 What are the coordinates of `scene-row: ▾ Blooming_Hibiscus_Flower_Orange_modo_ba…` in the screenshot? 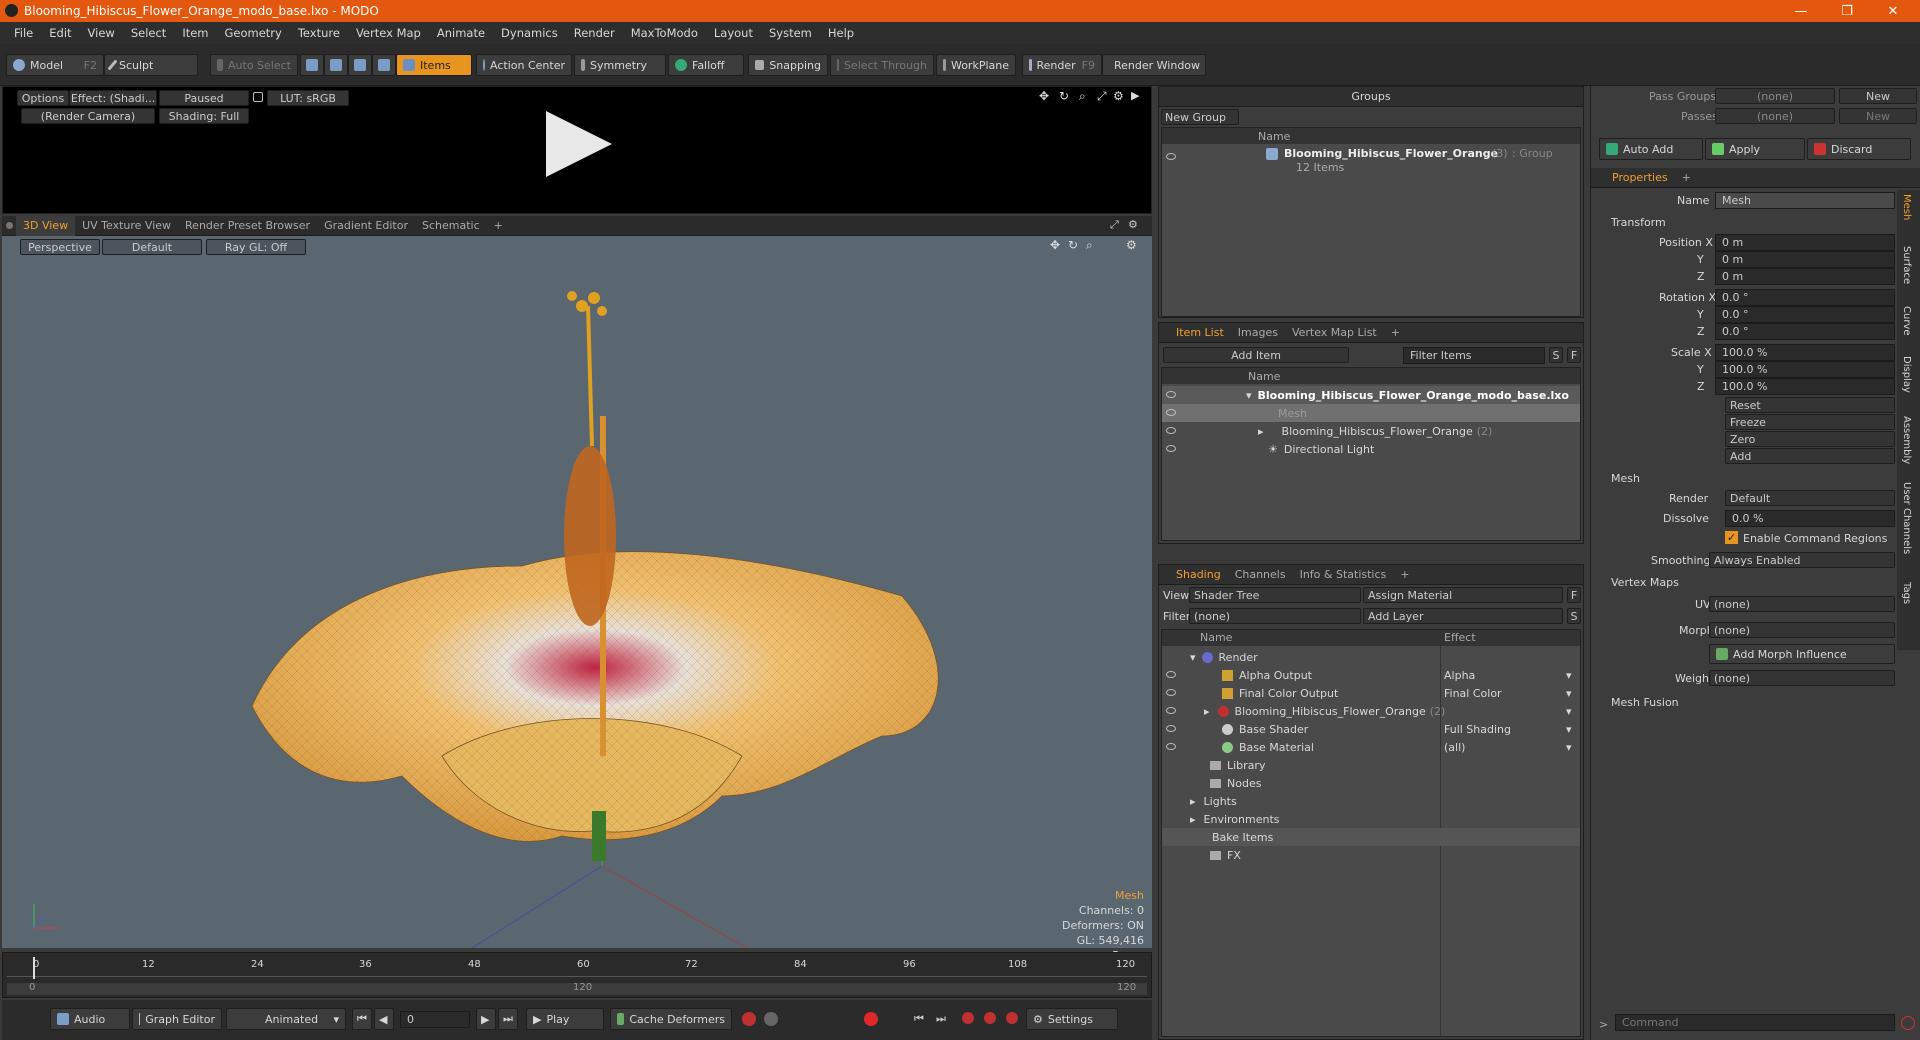 It's located at (1371, 395).